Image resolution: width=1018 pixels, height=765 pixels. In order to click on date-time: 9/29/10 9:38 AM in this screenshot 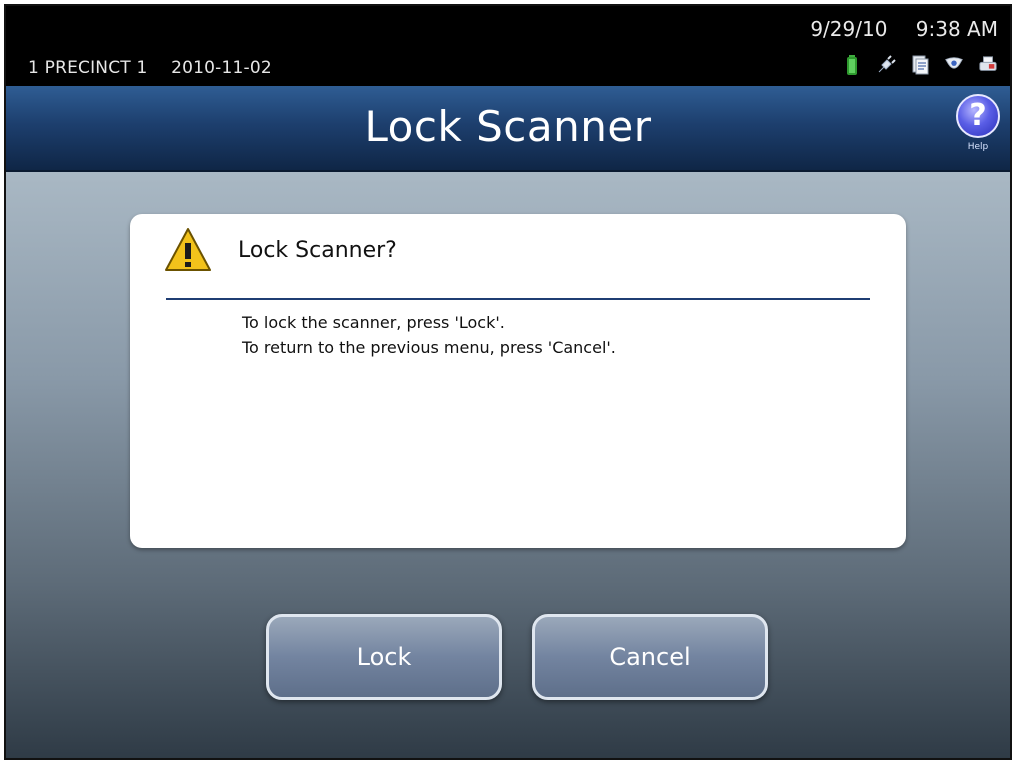, I will do `click(904, 29)`.